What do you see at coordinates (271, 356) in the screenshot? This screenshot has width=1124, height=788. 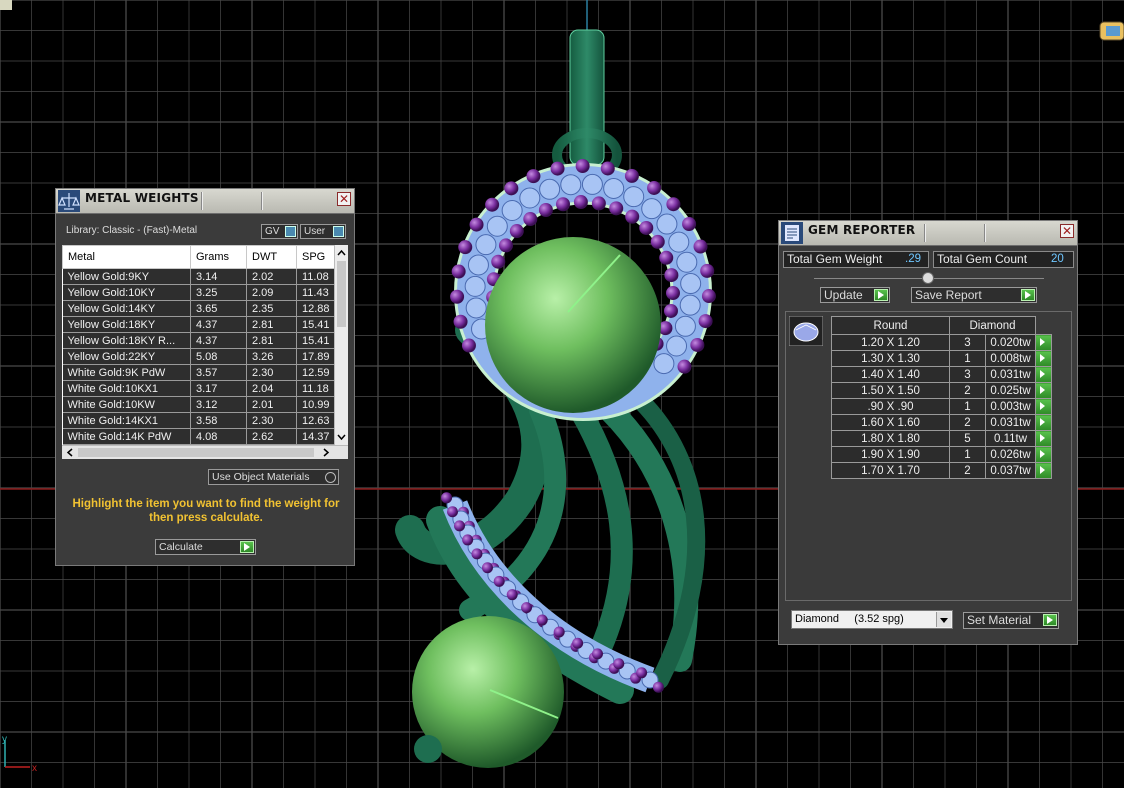 I see `metal-table-cell: 3.26` at bounding box center [271, 356].